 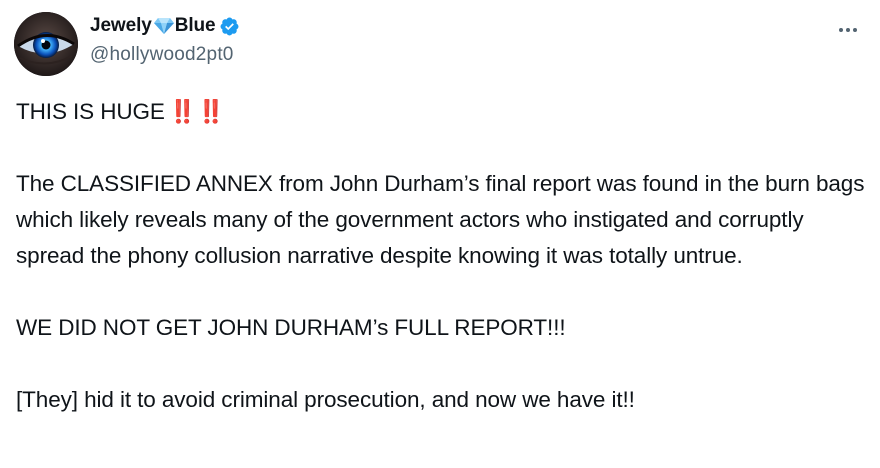 I want to click on avatar, so click(x=46, y=44).